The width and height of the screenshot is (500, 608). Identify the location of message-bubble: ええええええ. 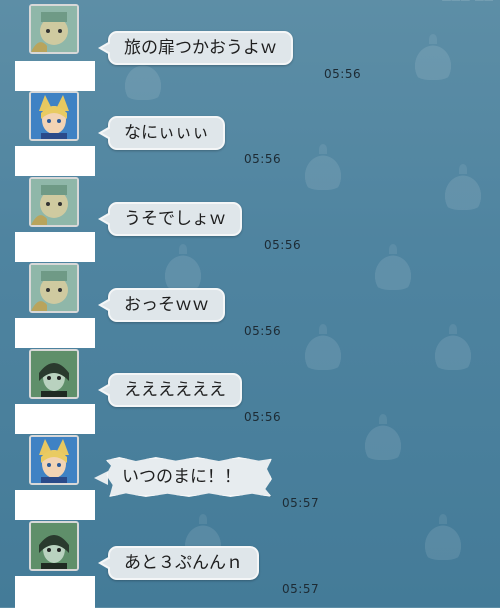
(170, 390).